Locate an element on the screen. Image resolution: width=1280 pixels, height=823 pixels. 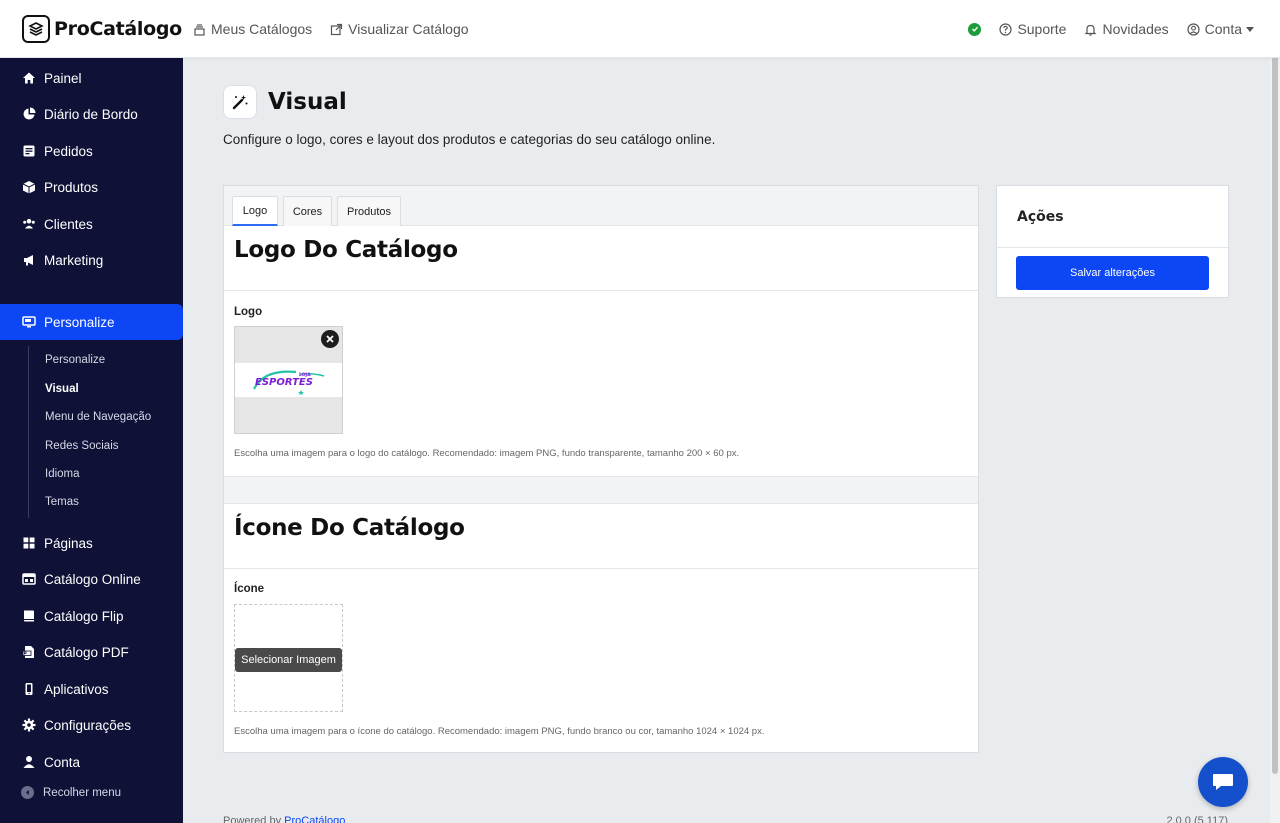
submenu-idioma: Idioma is located at coordinates (62, 474).